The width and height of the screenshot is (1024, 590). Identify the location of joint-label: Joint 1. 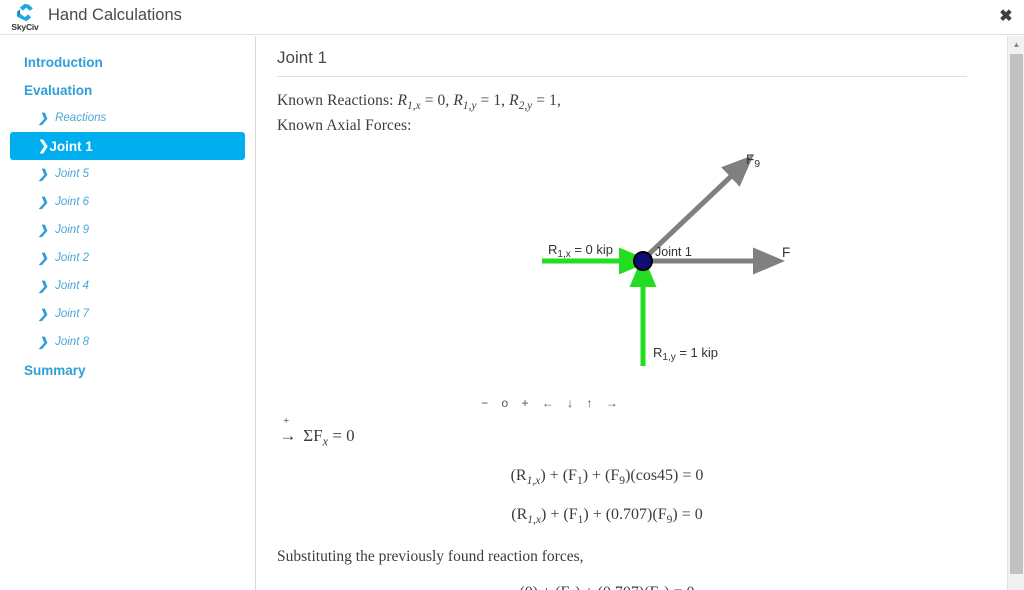
(673, 252).